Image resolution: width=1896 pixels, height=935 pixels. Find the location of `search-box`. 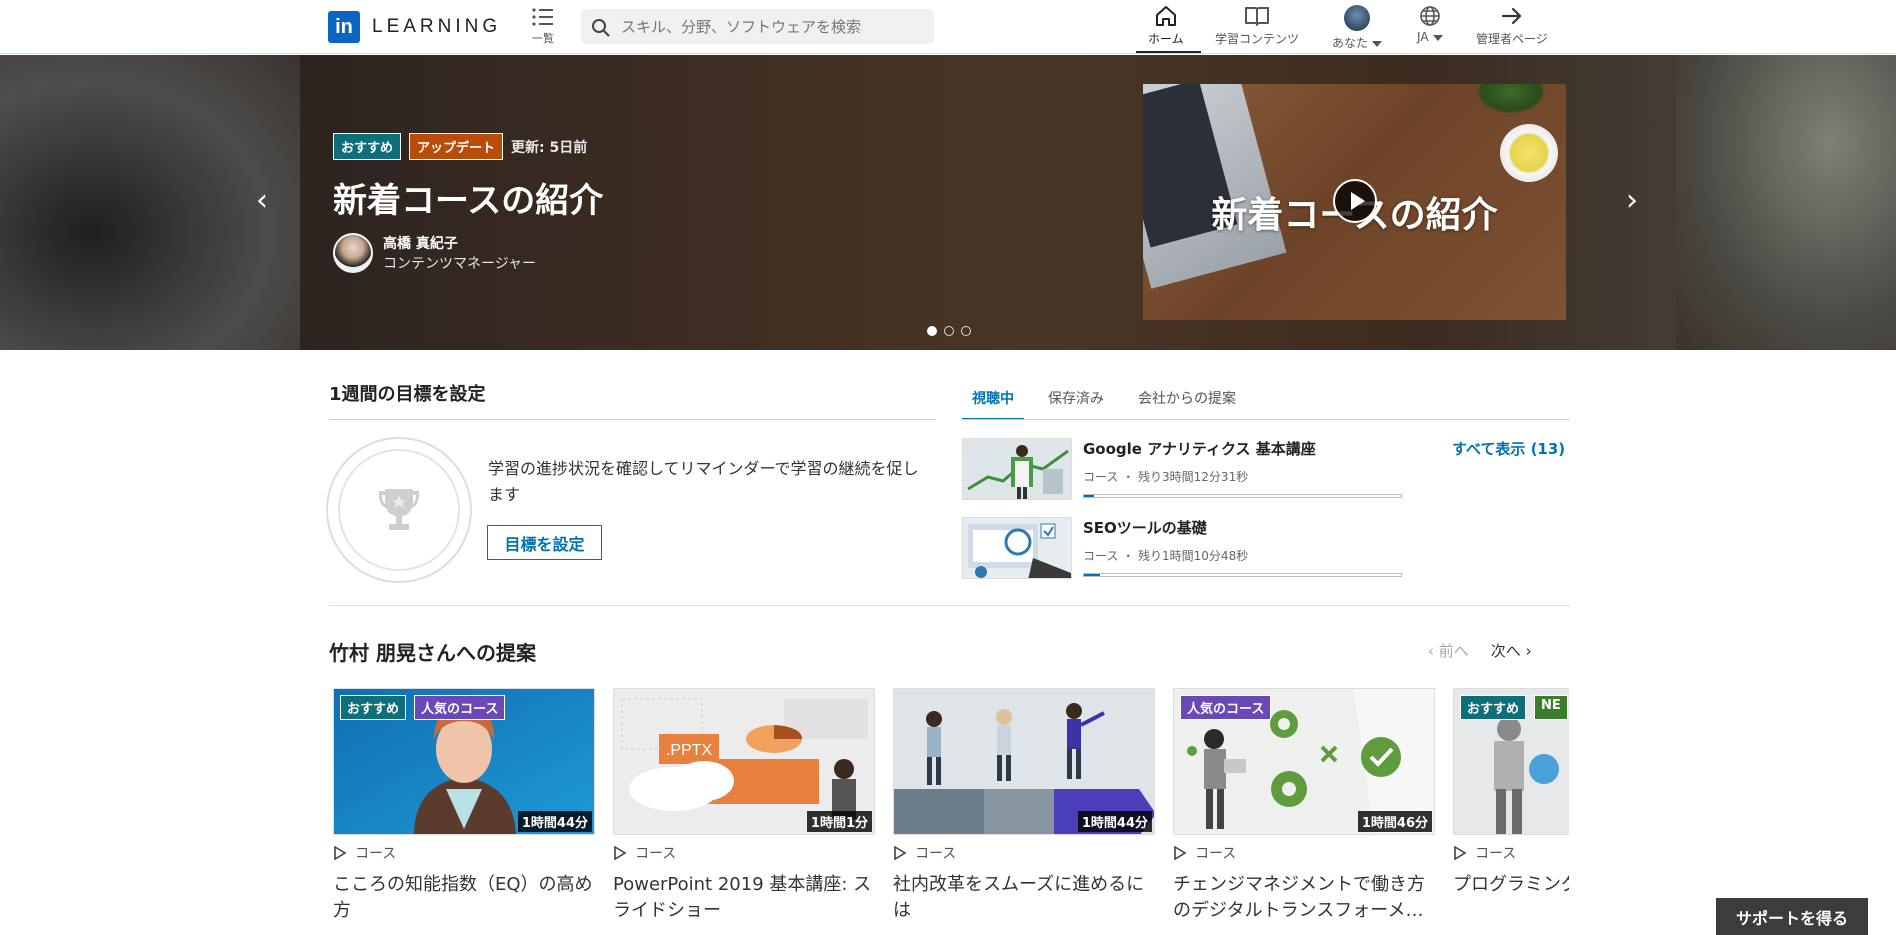

search-box is located at coordinates (757, 26).